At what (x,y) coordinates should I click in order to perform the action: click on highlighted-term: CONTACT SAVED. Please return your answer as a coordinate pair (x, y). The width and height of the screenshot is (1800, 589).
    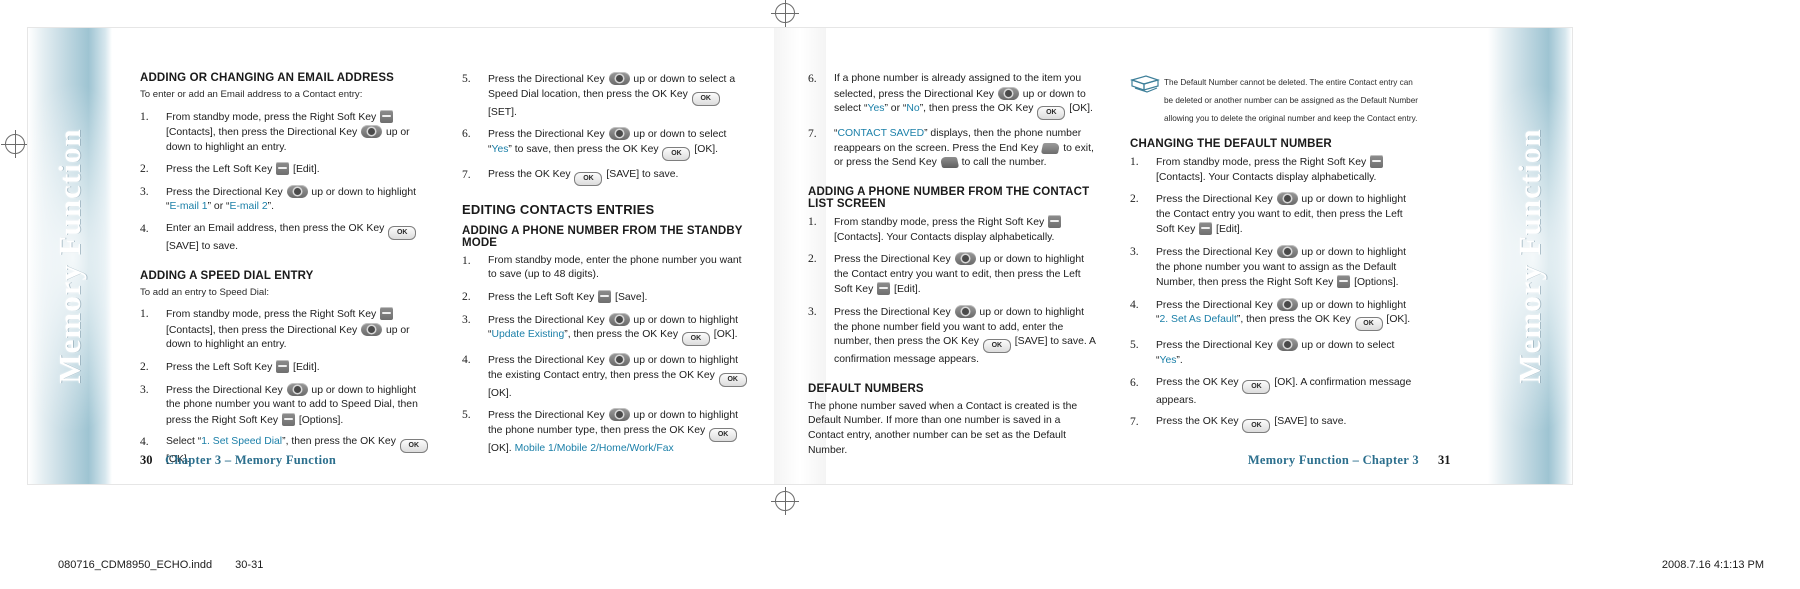
    Looking at the image, I should click on (881, 134).